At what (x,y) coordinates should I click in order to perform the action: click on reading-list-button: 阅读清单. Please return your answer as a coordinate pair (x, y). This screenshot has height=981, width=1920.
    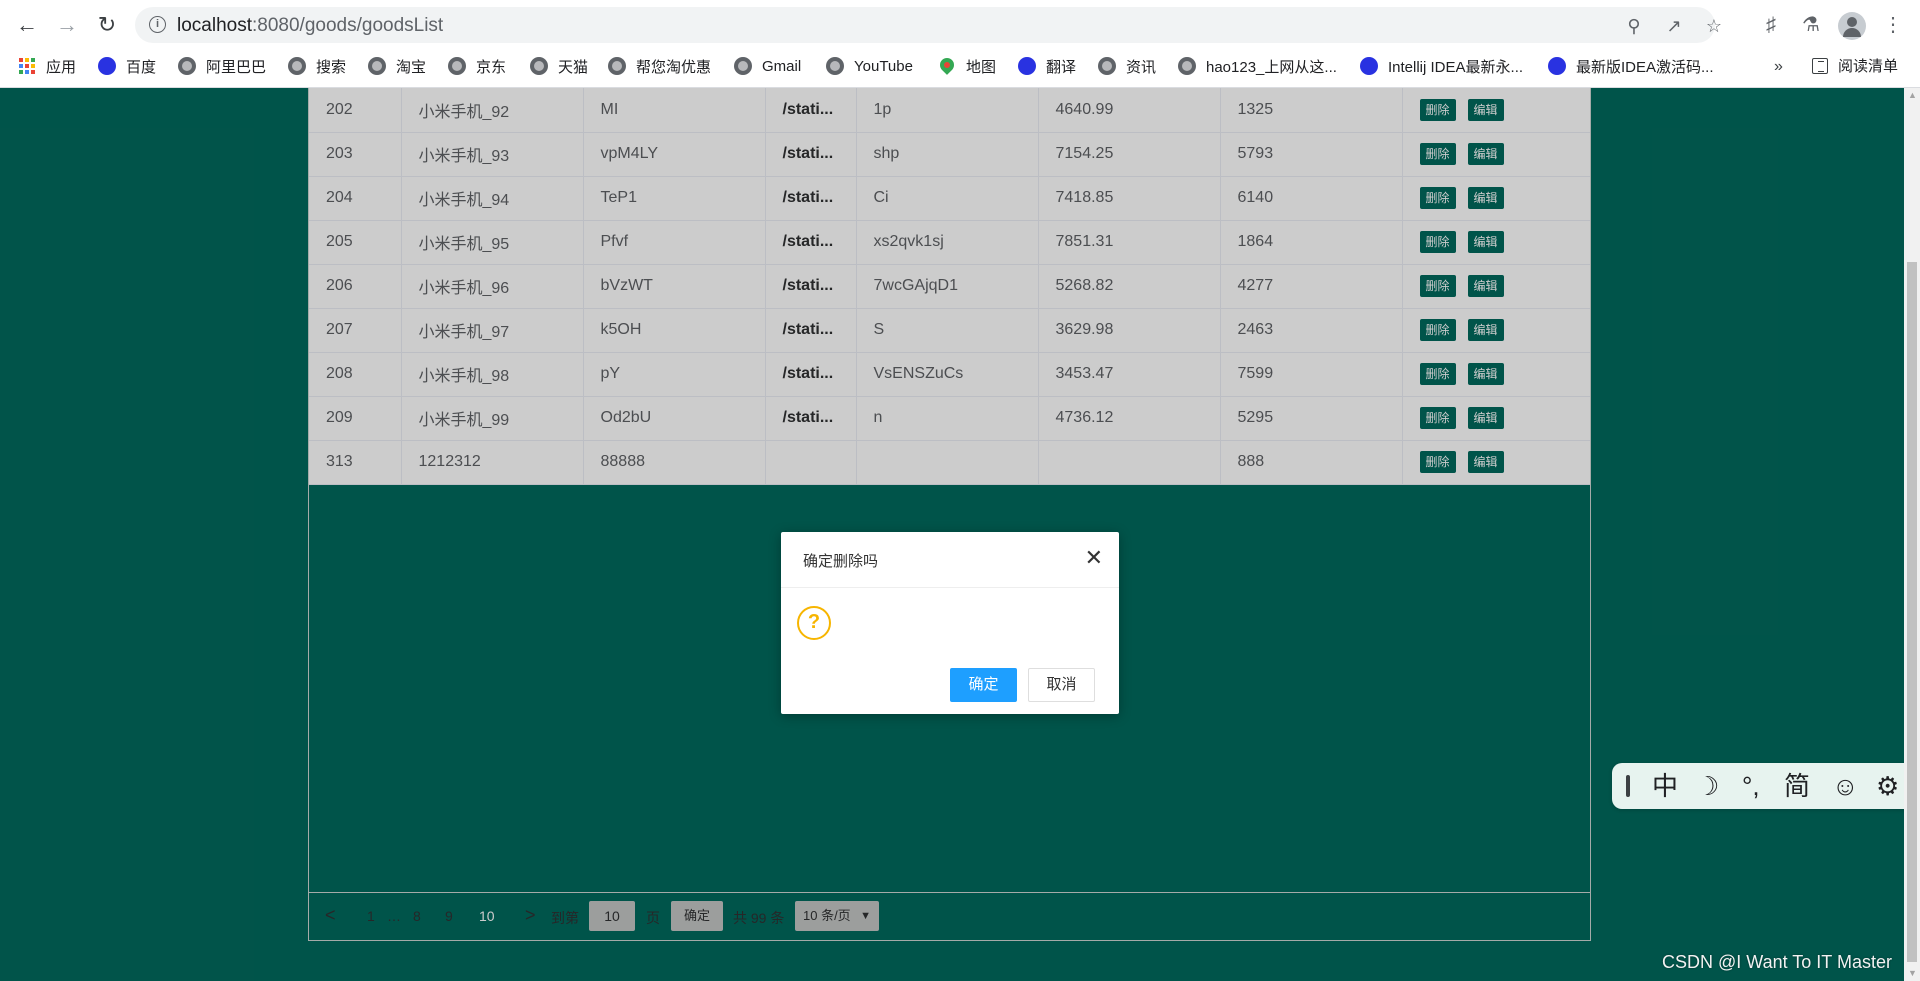
    Looking at the image, I should click on (1855, 65).